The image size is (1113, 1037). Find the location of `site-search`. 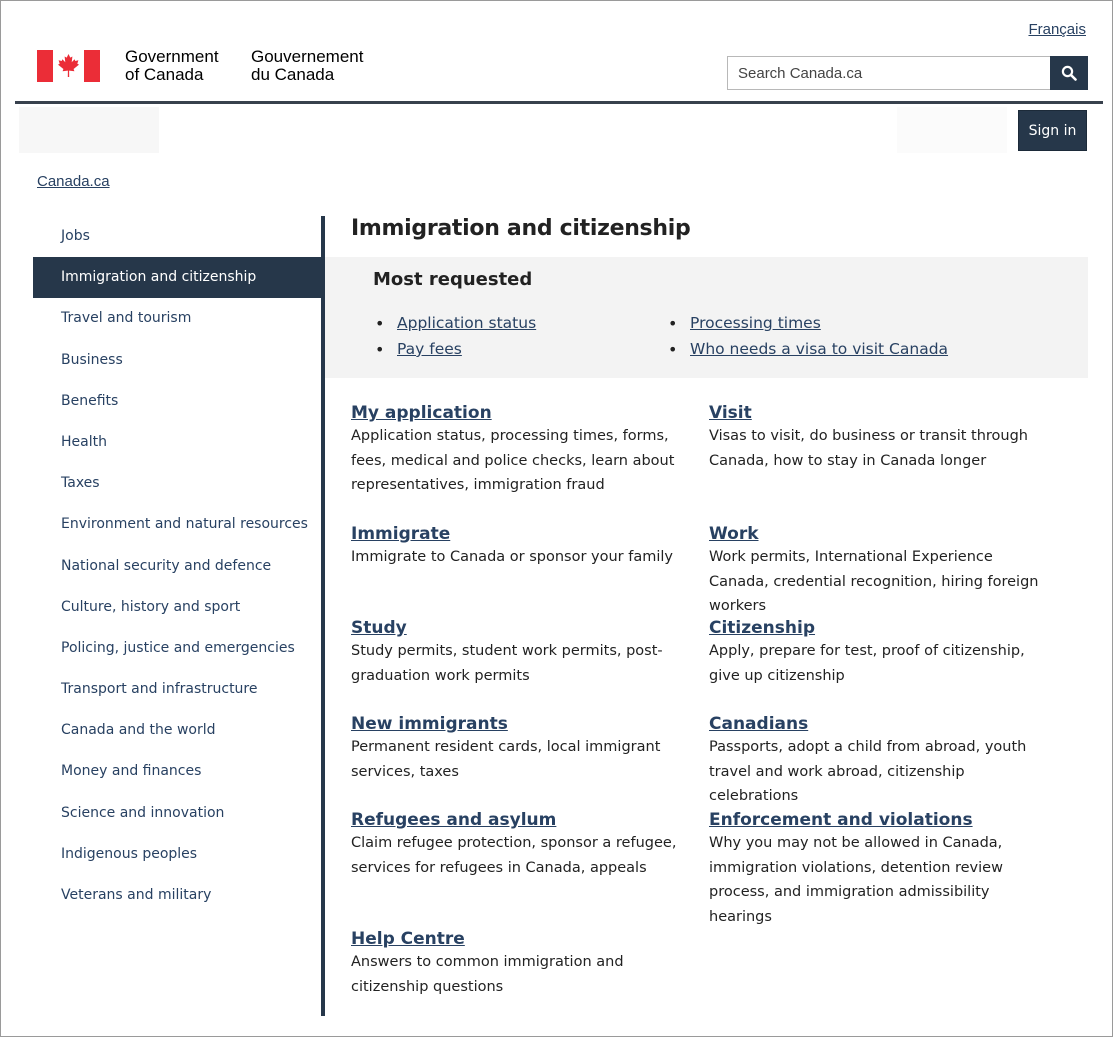

site-search is located at coordinates (907, 73).